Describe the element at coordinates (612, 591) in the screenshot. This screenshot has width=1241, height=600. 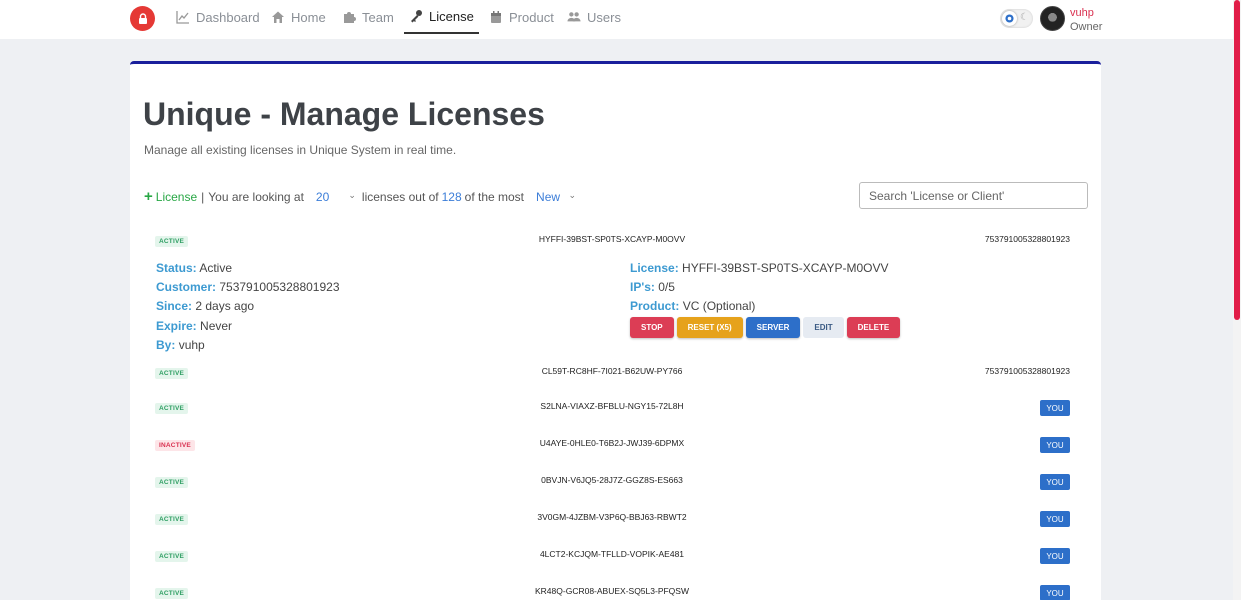
I see `license-key: KR48Q-GCR08-ABUEX-SQ5L3-PFQSW` at that location.